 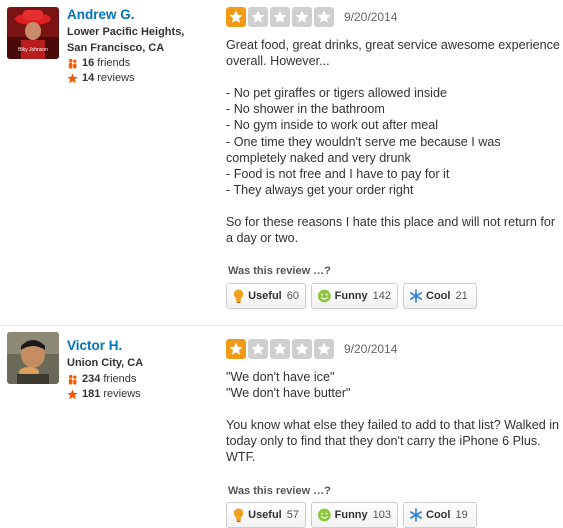 What do you see at coordinates (354, 296) in the screenshot?
I see `funny-button: Funny 142` at bounding box center [354, 296].